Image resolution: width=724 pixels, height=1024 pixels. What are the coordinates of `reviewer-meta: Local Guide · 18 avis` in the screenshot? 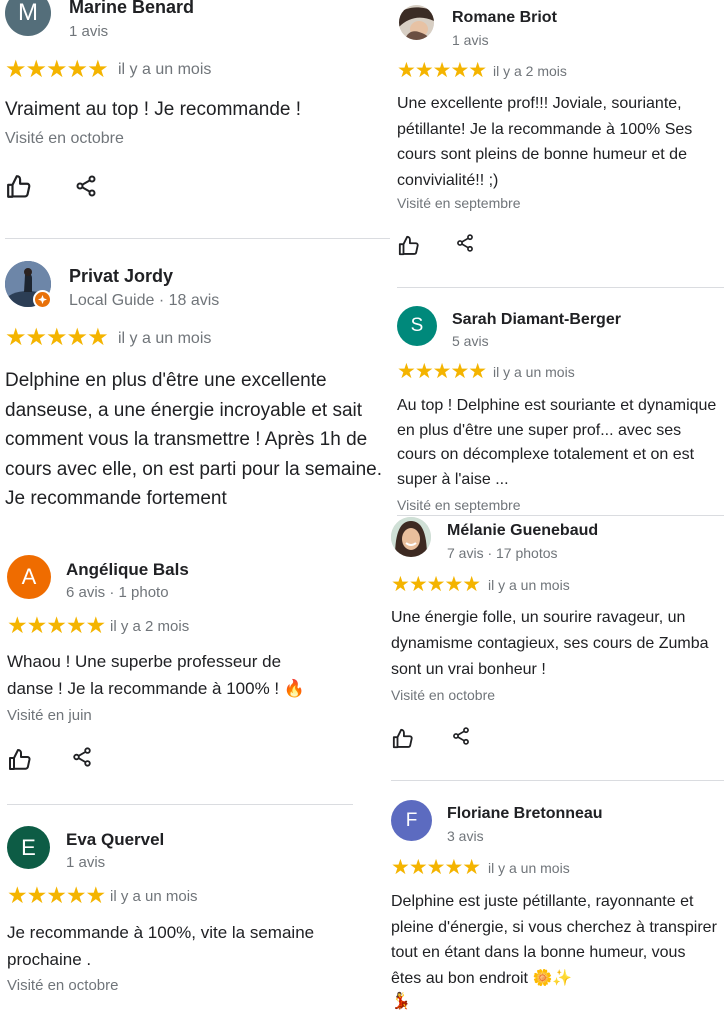 It's located at (144, 300).